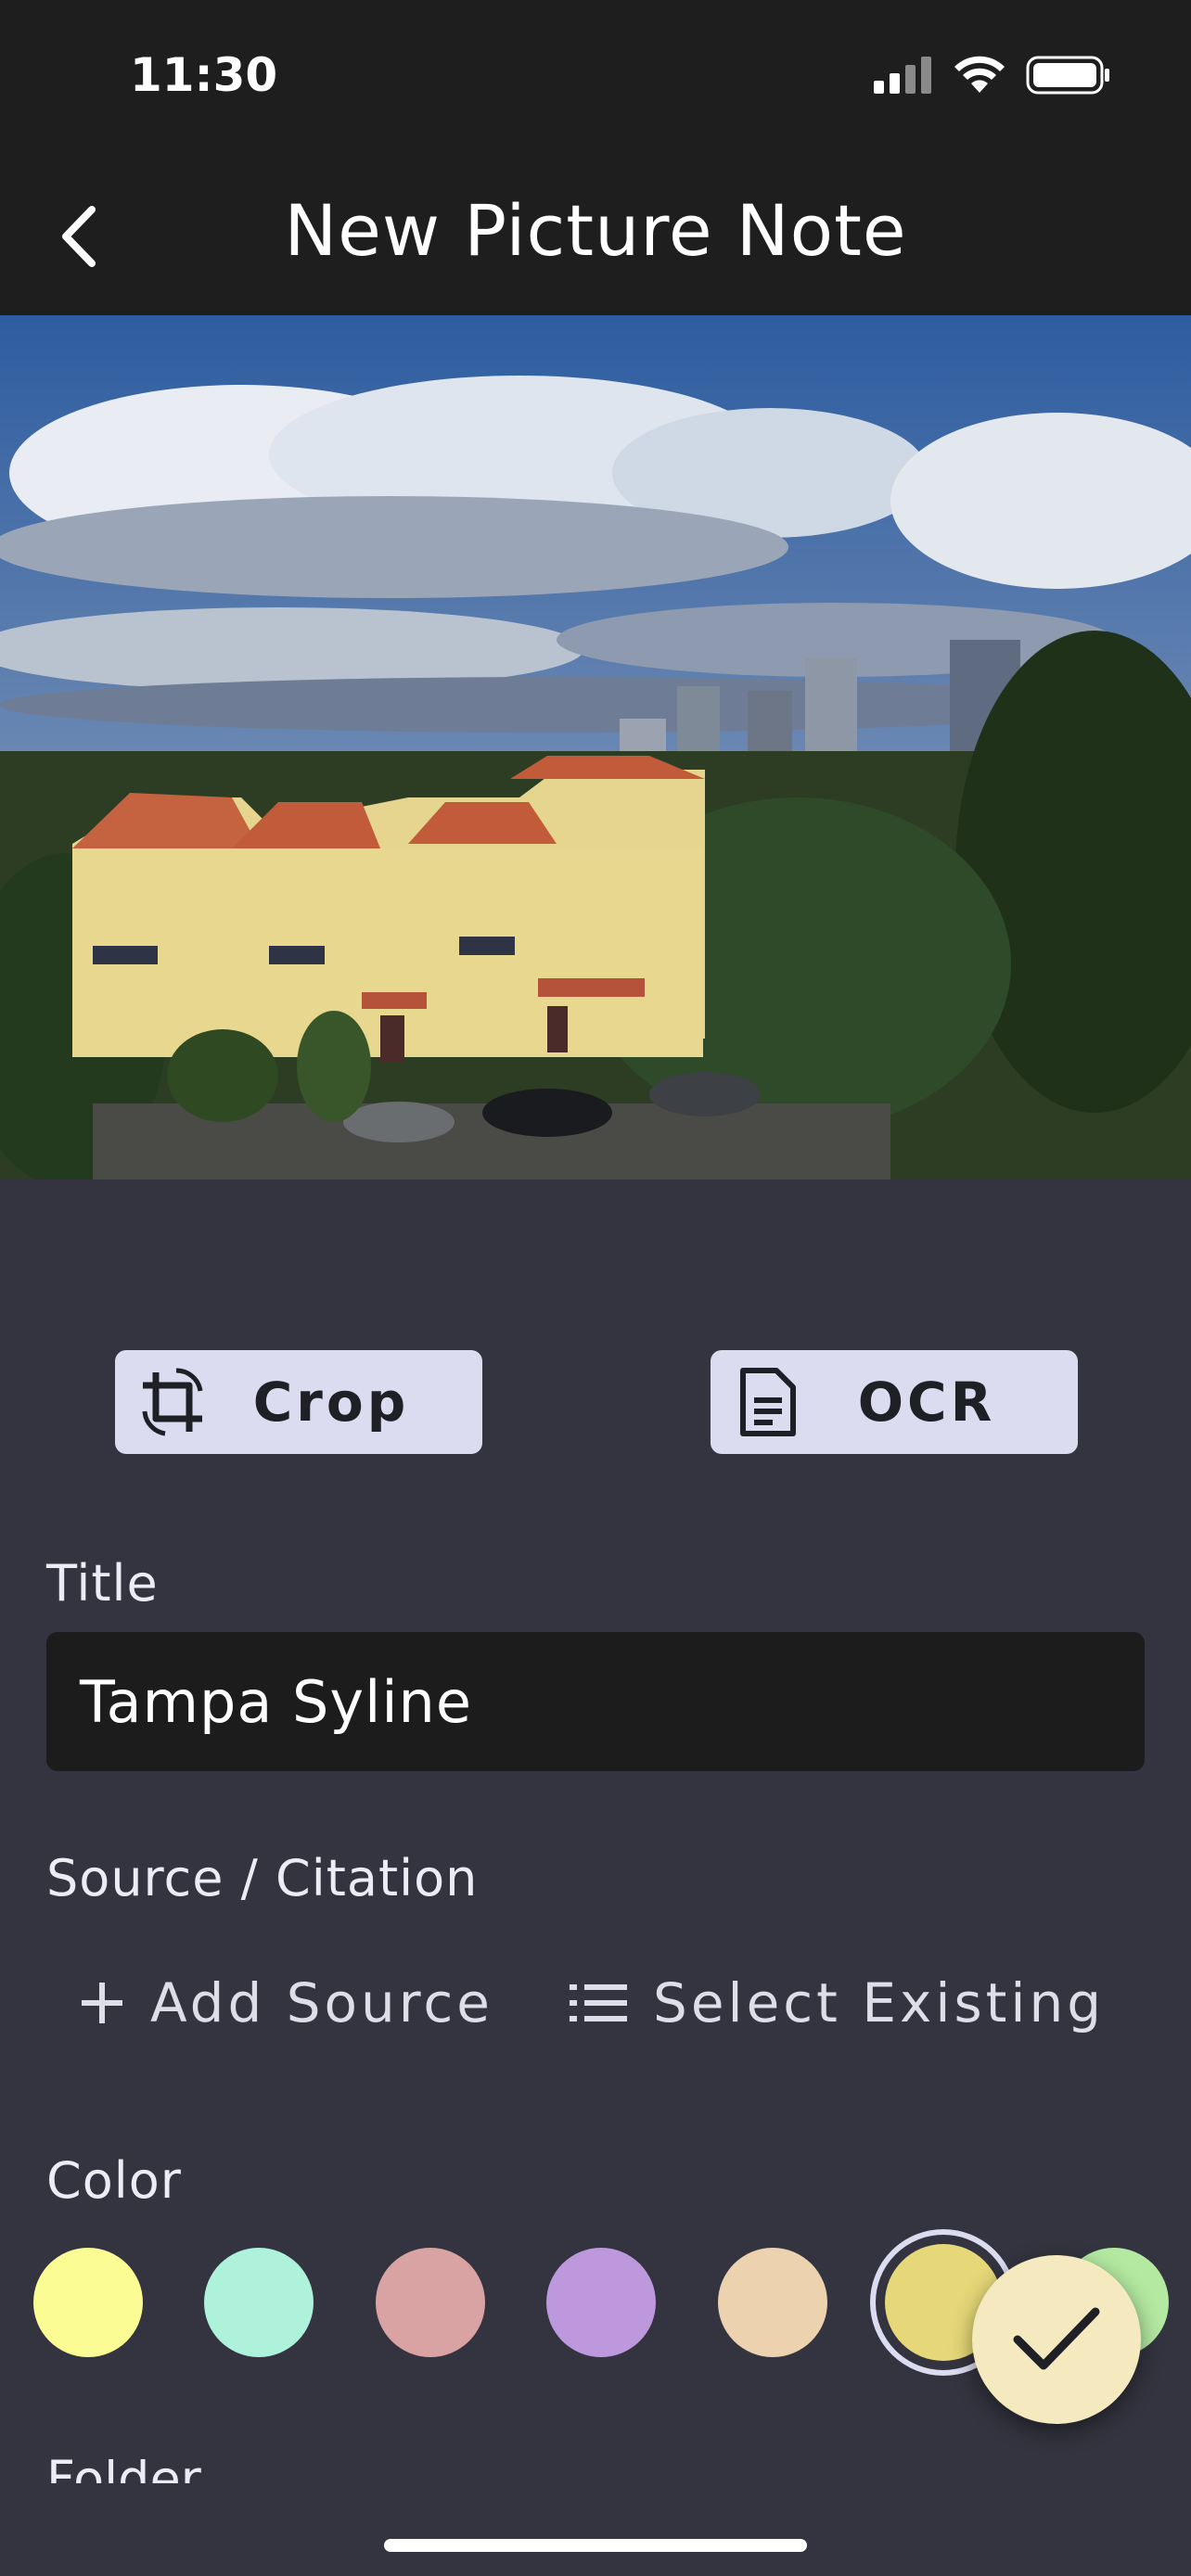  What do you see at coordinates (768, 1402) in the screenshot?
I see `document-icon` at bounding box center [768, 1402].